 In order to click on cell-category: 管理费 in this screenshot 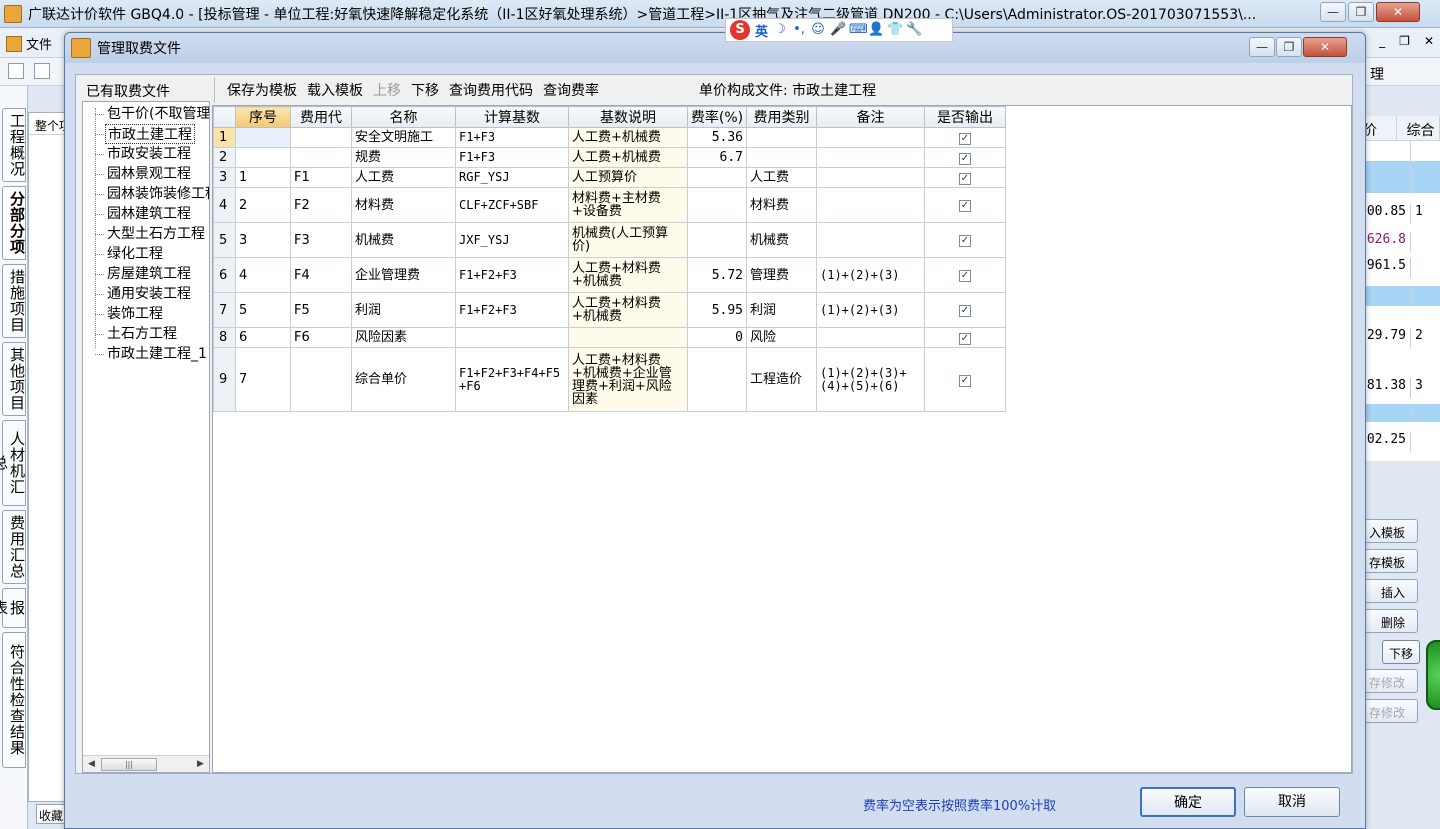, I will do `click(781, 275)`.